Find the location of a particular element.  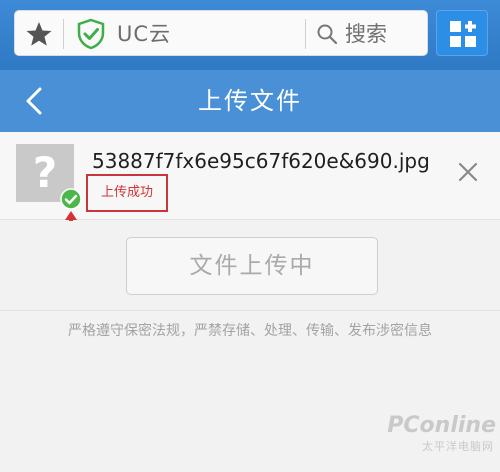

watermark-sub: 太平洋电脑网 is located at coordinates (458, 446).